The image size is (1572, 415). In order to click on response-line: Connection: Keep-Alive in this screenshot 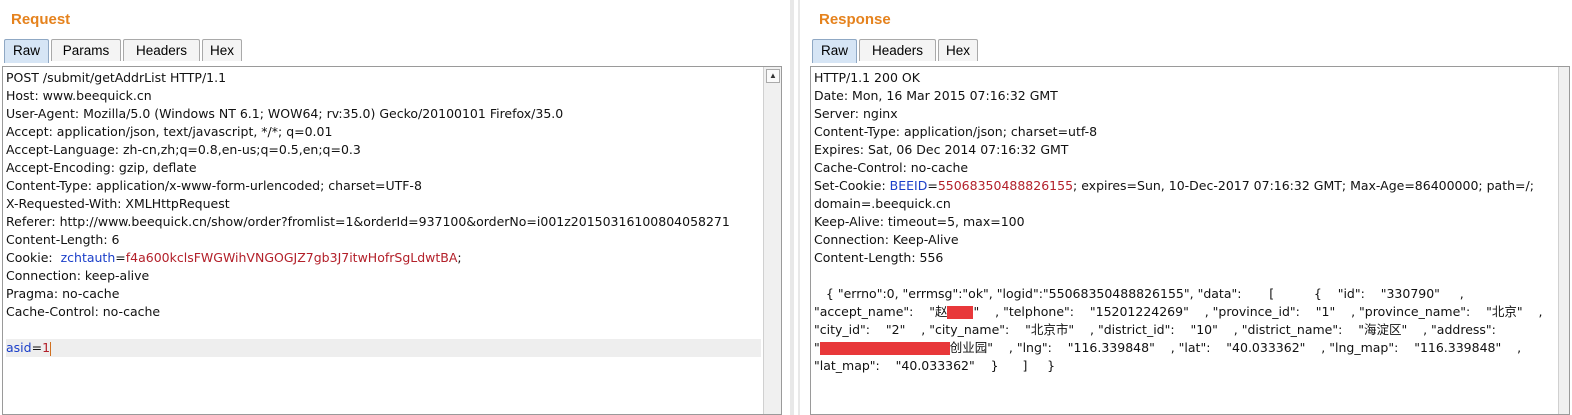, I will do `click(886, 239)`.